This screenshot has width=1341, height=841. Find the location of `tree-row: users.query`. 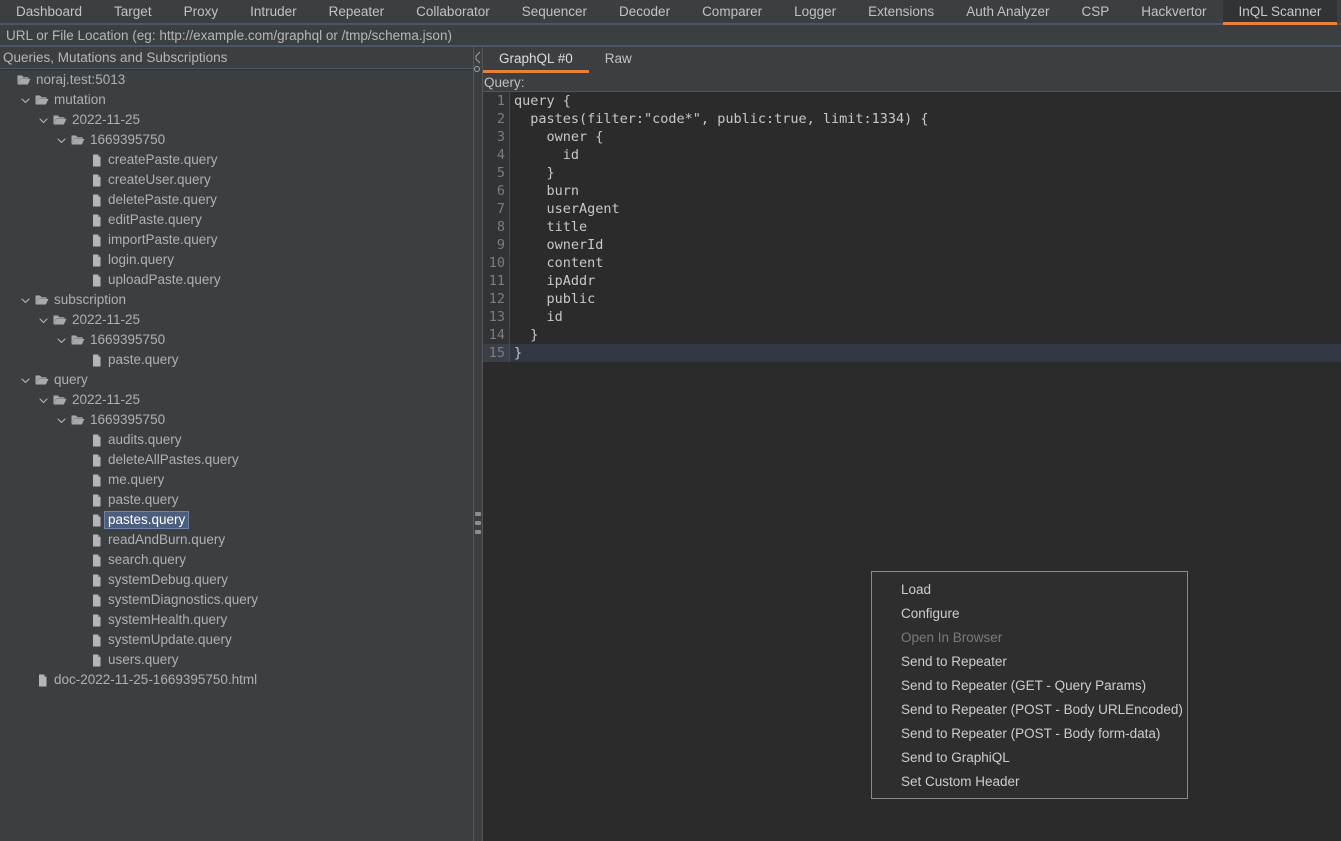

tree-row: users.query is located at coordinates (236, 660).